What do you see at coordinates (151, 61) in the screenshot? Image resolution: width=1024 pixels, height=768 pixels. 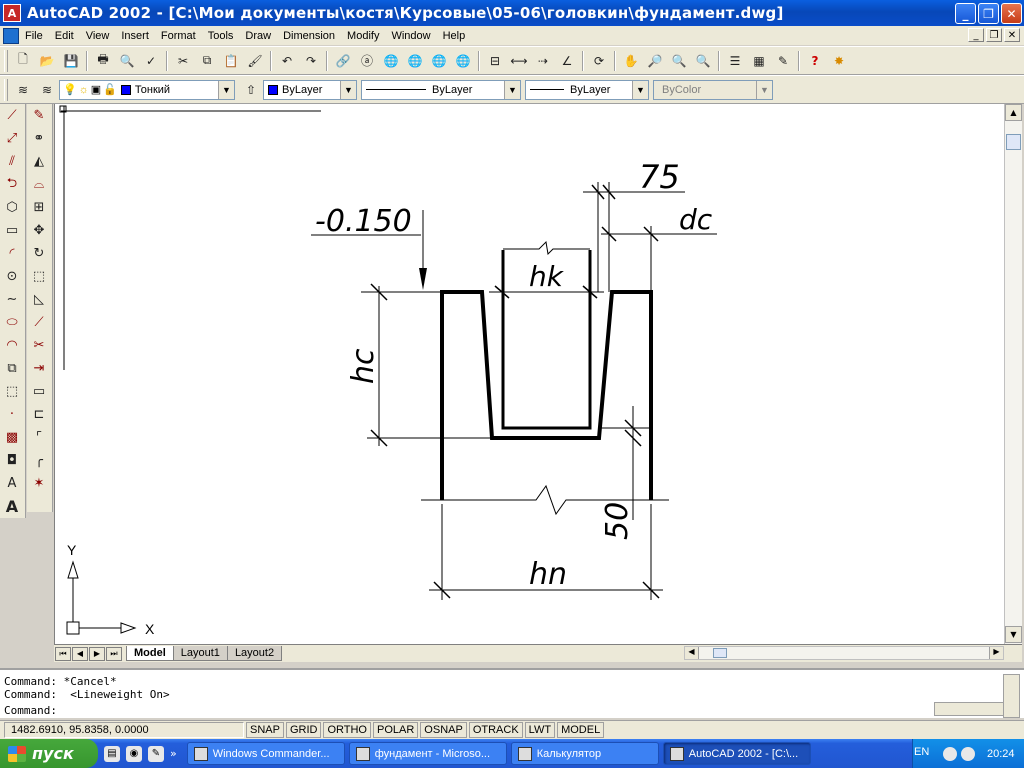 I see `spell-check-icon: ✓` at bounding box center [151, 61].